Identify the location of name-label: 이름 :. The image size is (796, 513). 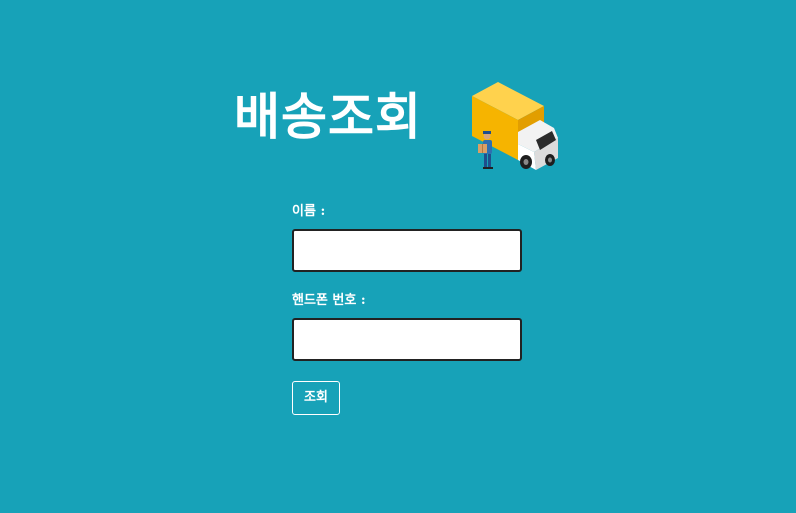
(309, 211).